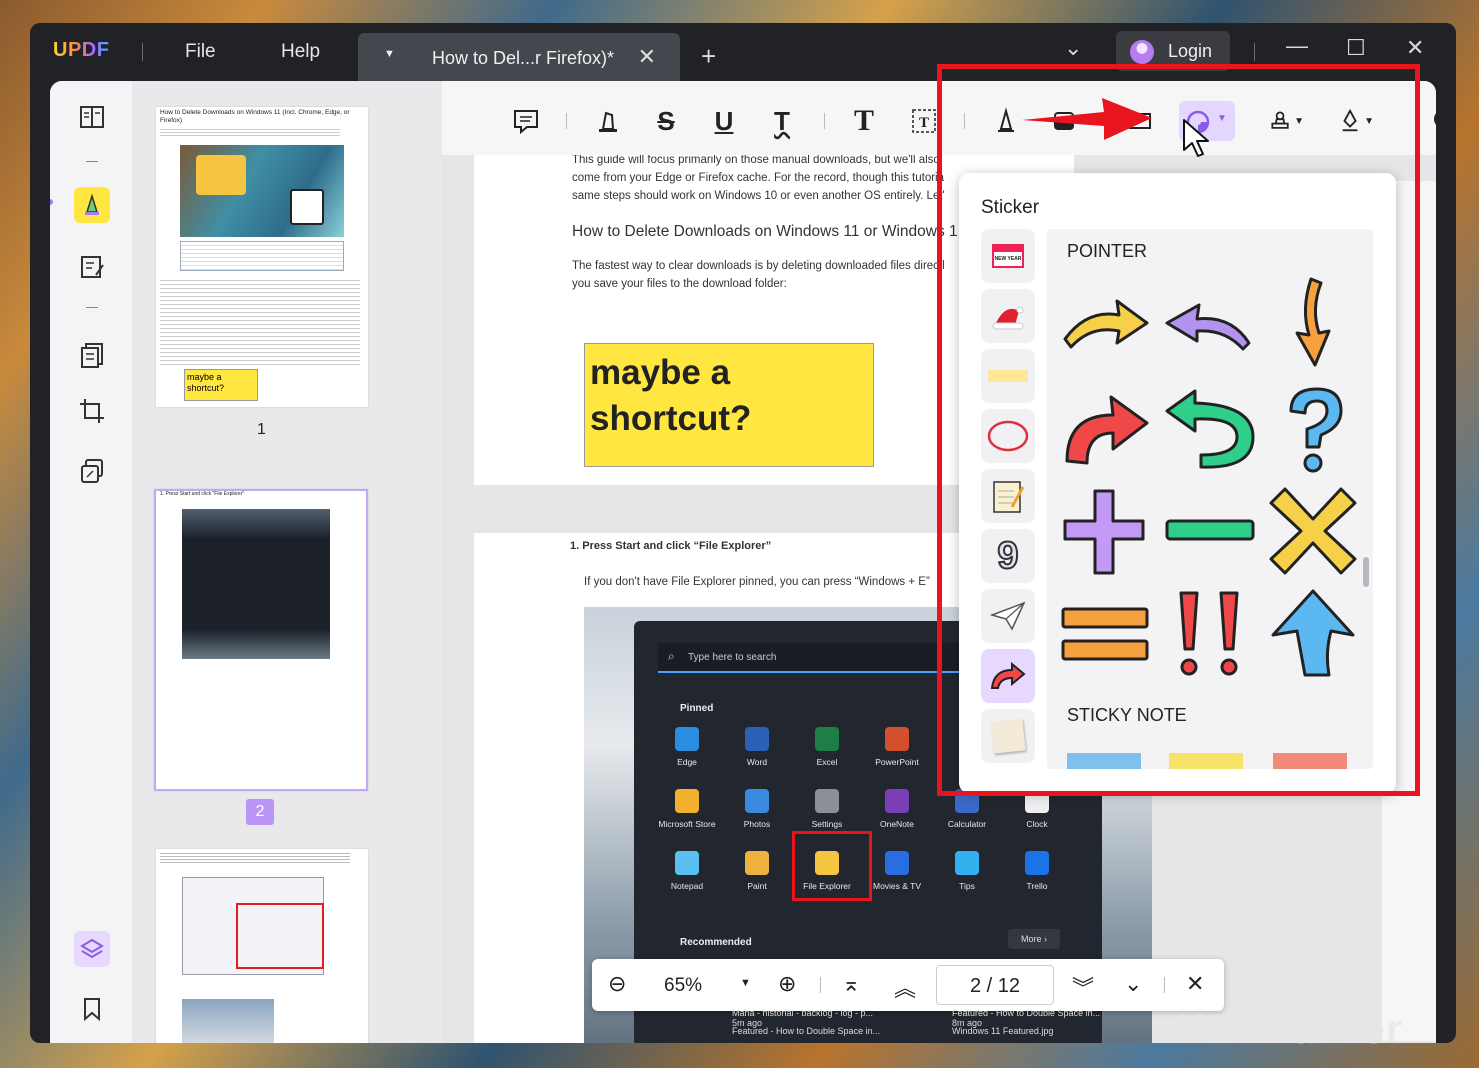 This screenshot has height=1068, width=1479. What do you see at coordinates (708, 56) in the screenshot?
I see `new-tab-icon: +` at bounding box center [708, 56].